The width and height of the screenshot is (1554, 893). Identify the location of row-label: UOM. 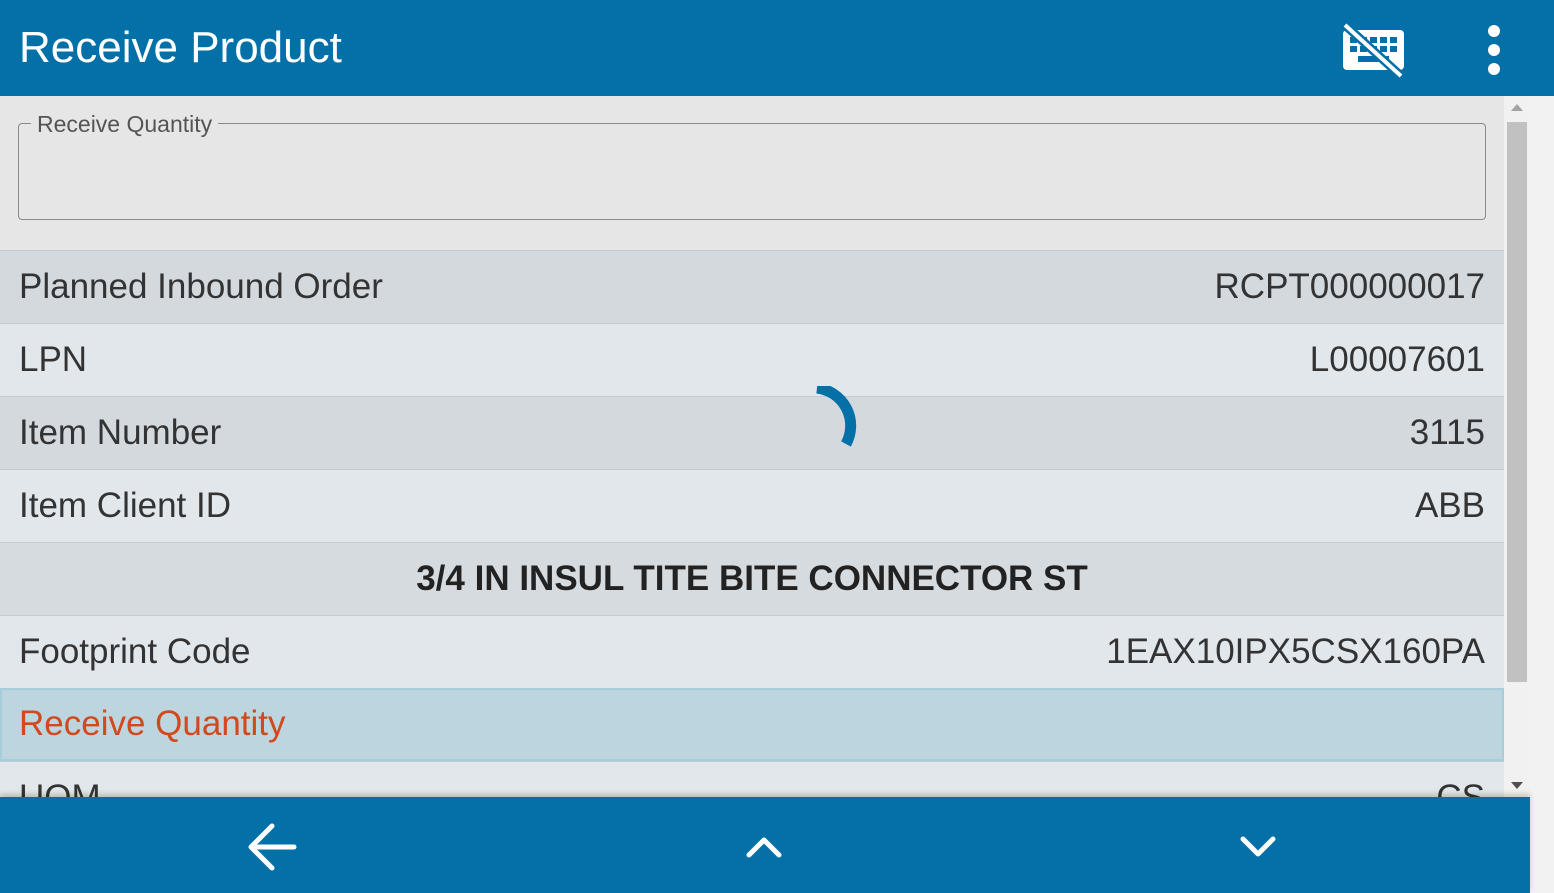
(60, 779).